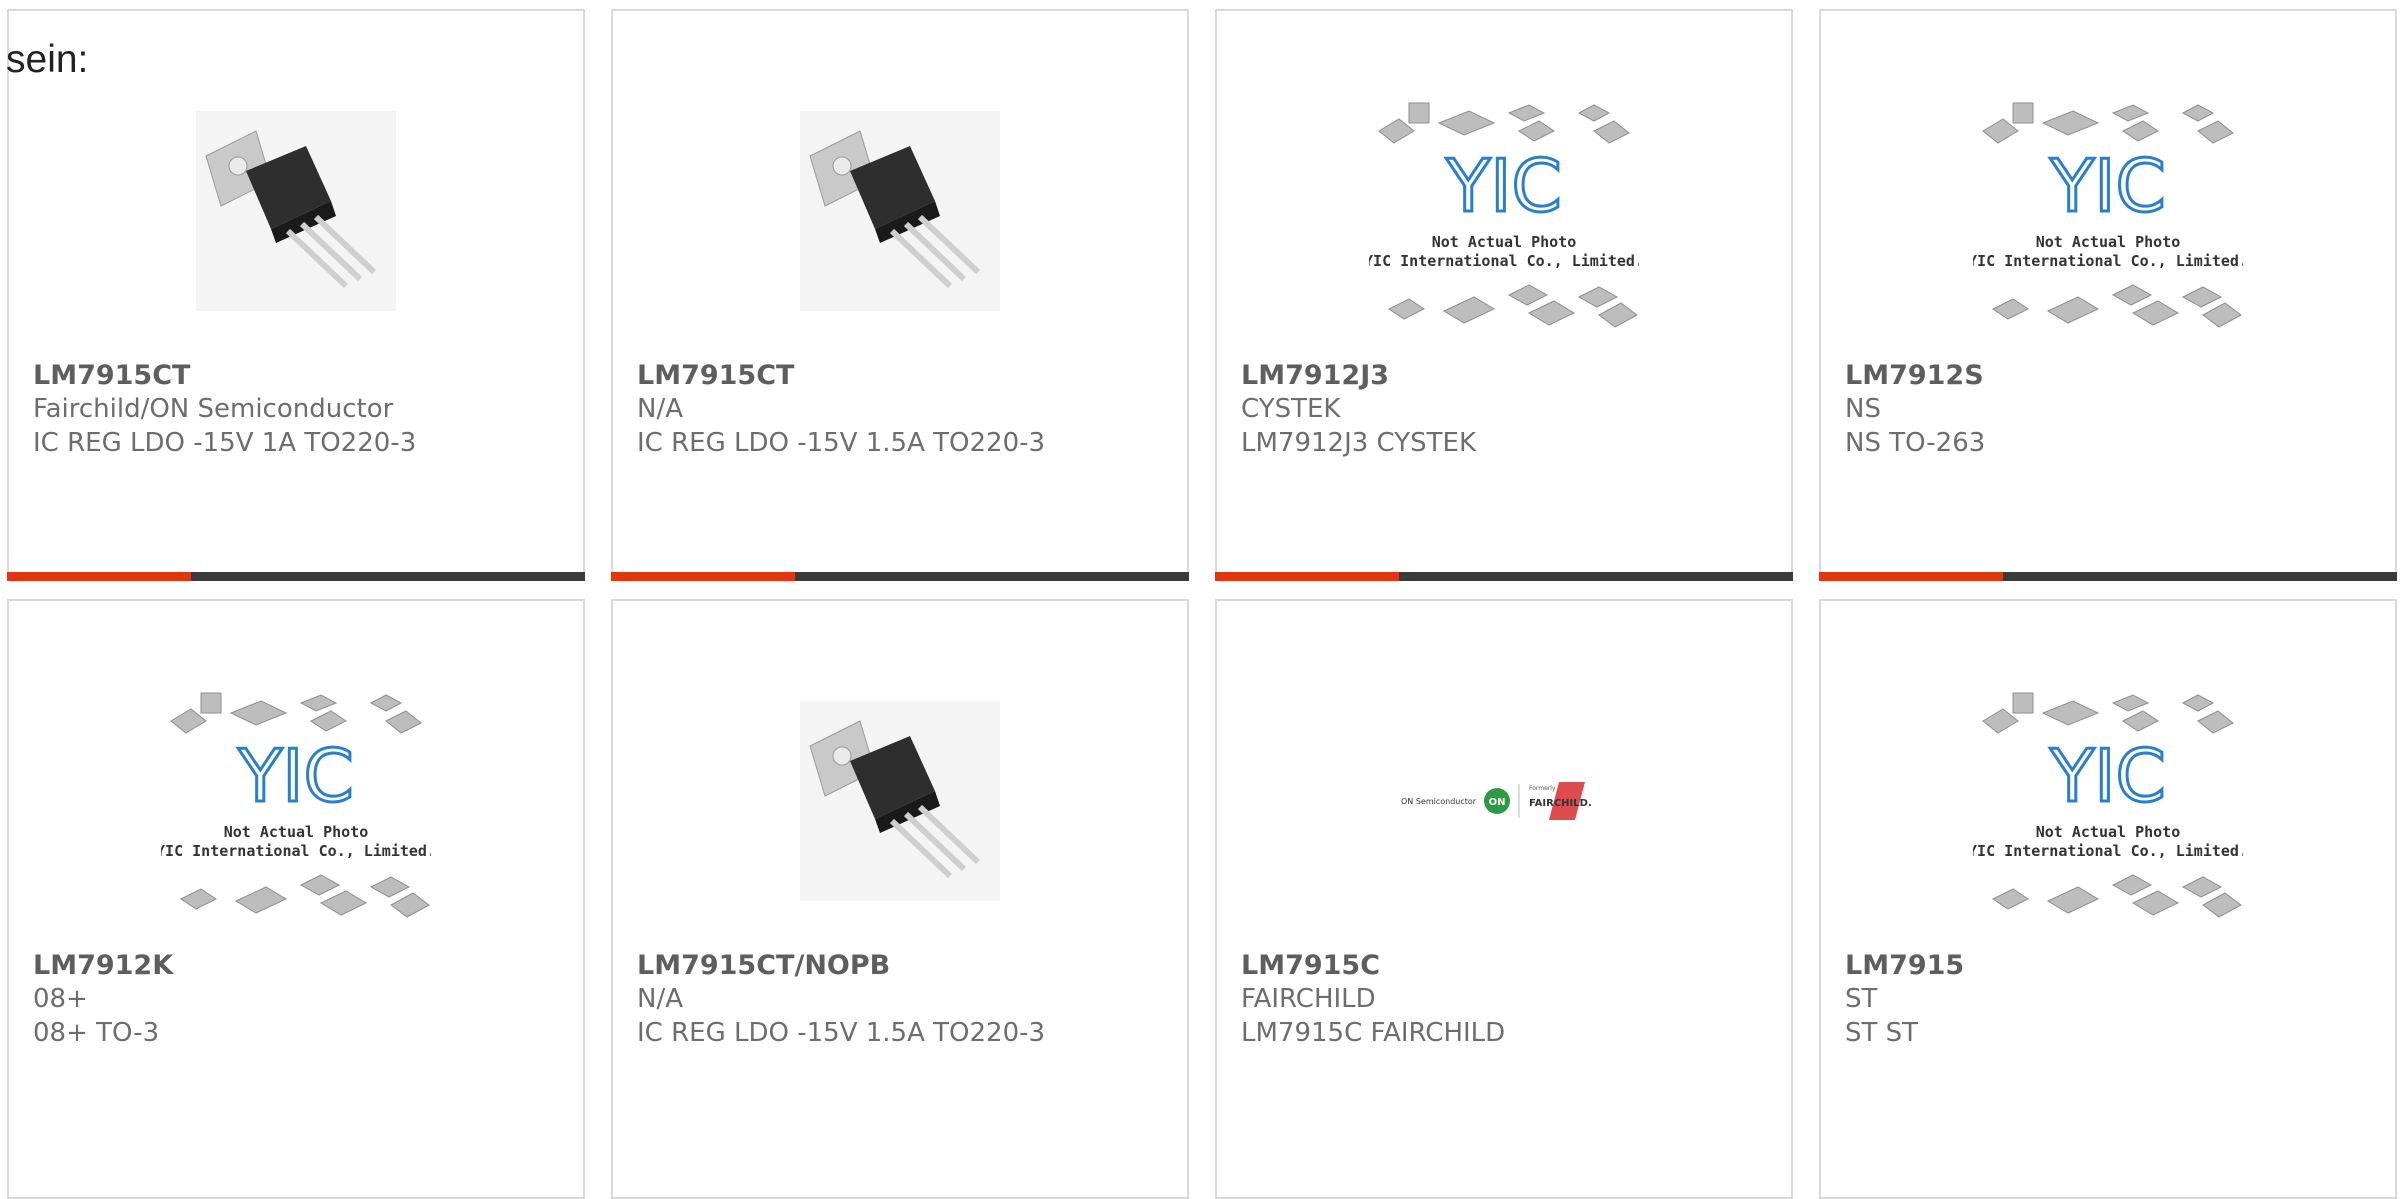  What do you see at coordinates (1542, 788) in the screenshot?
I see `formerly-text: Formerly` at bounding box center [1542, 788].